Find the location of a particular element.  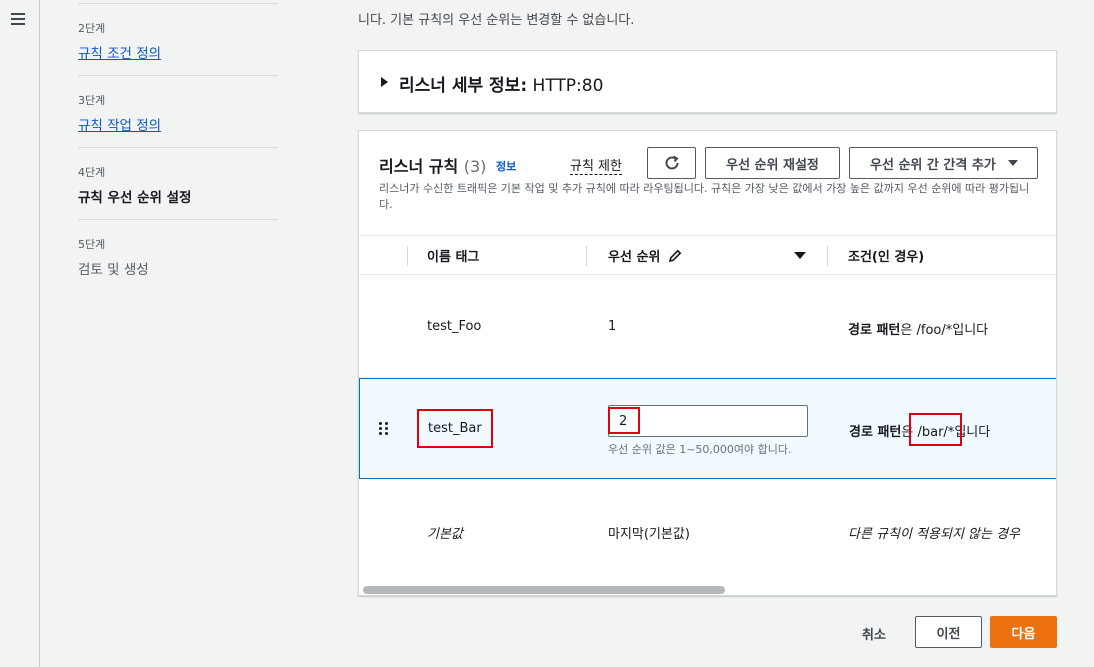

condition-particle: 은 is located at coordinates (906, 330).